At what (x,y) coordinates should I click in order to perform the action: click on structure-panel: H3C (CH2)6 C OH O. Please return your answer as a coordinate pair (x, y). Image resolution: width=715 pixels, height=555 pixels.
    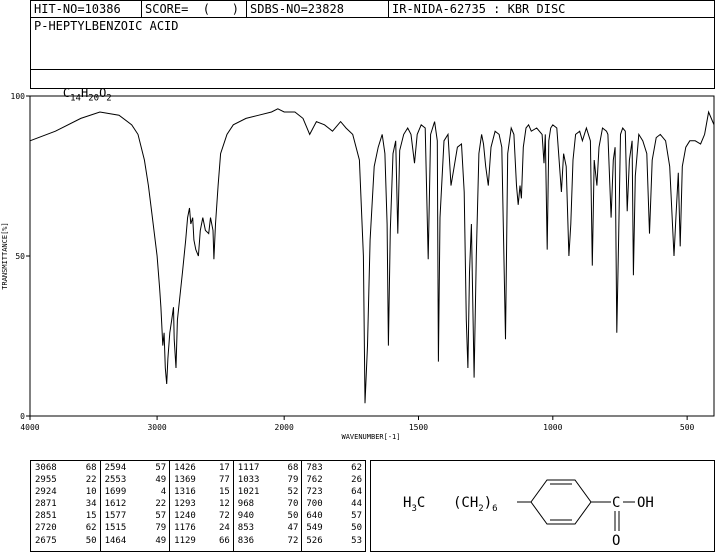
    Looking at the image, I should click on (542, 506).